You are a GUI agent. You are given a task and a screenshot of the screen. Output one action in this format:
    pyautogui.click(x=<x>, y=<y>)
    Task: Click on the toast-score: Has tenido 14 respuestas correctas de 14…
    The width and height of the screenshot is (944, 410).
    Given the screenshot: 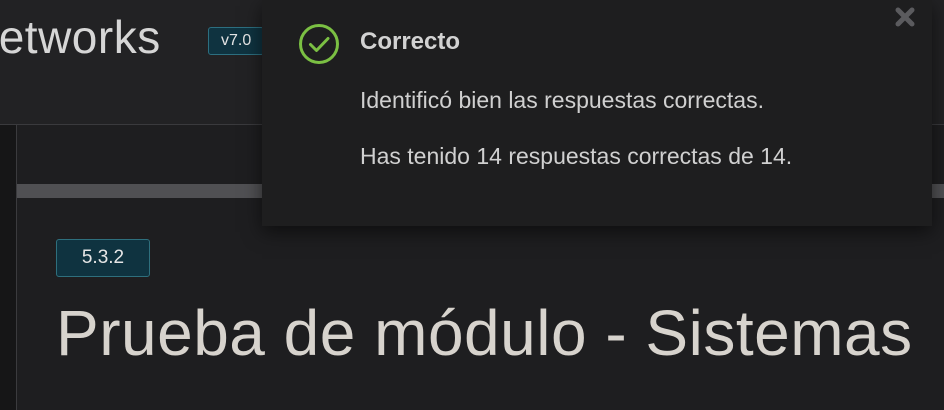 What is the action you would take?
    pyautogui.click(x=576, y=156)
    